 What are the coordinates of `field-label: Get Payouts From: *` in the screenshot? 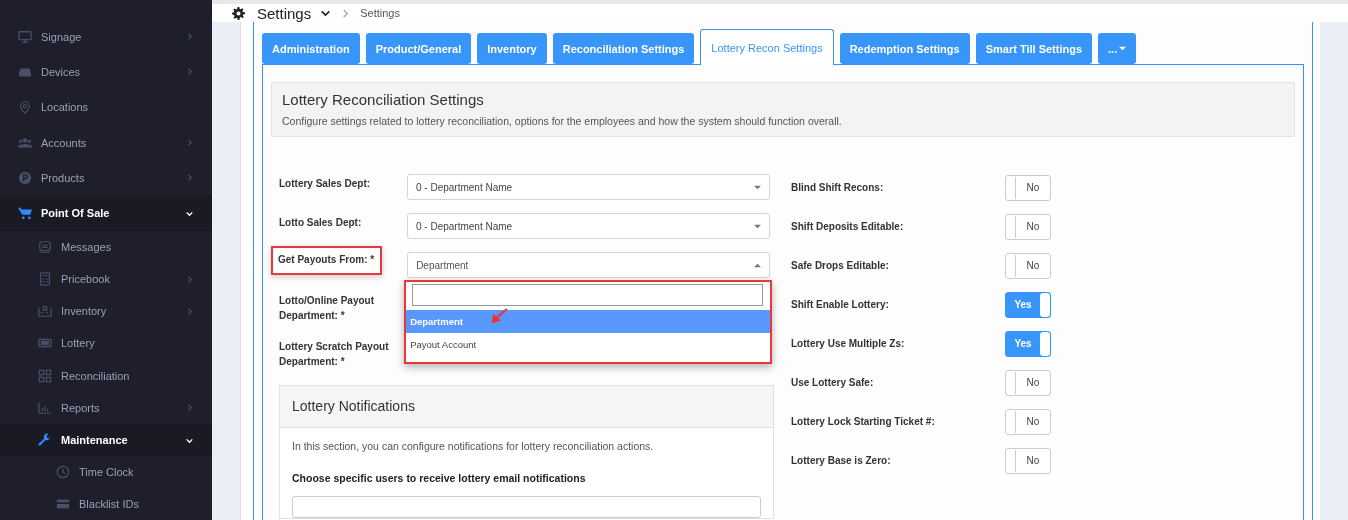 It's located at (327, 260).